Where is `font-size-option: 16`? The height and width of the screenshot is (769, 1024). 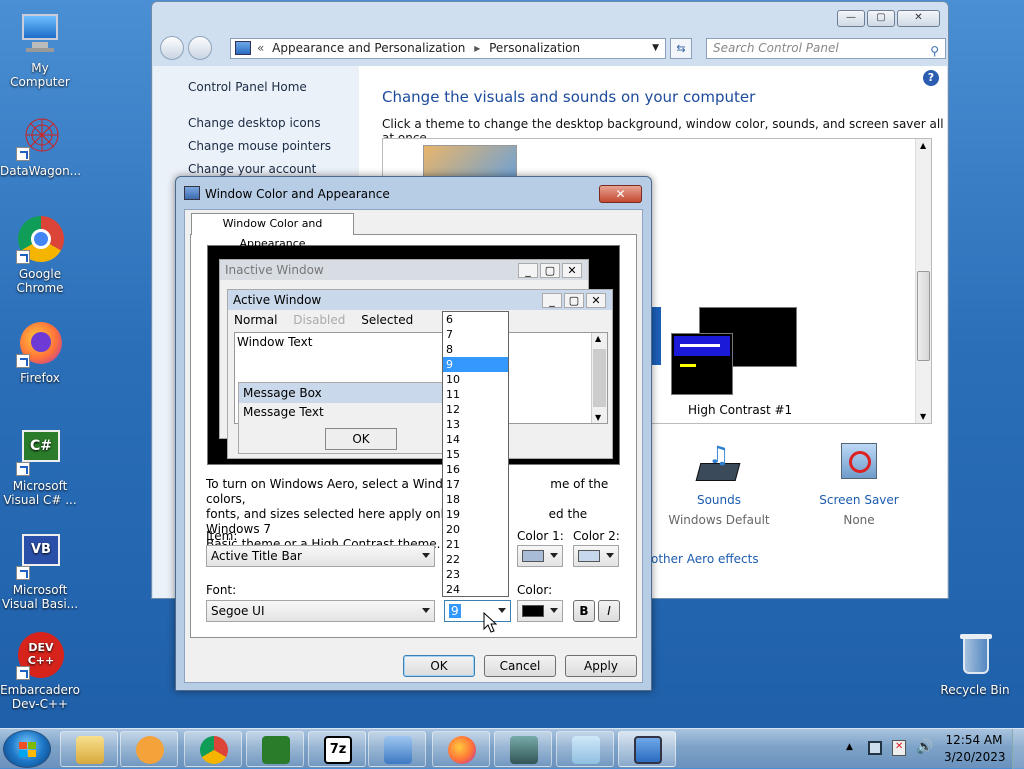 font-size-option: 16 is located at coordinates (475, 469).